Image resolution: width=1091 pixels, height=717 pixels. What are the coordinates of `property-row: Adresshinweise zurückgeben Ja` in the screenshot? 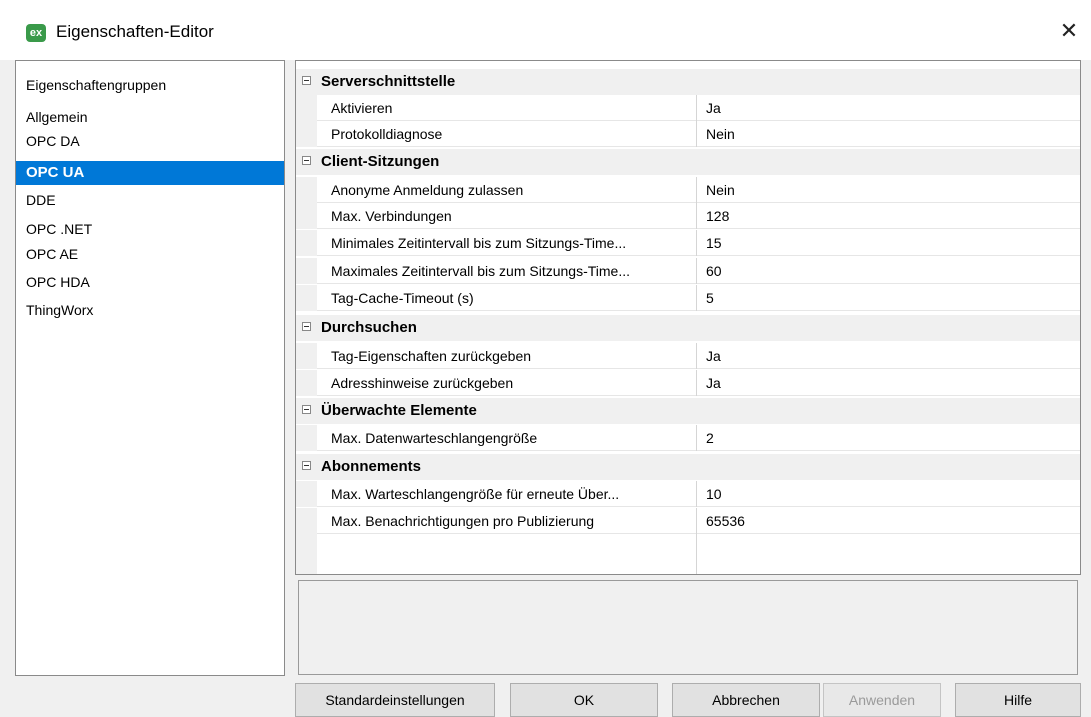 It's located at (688, 383).